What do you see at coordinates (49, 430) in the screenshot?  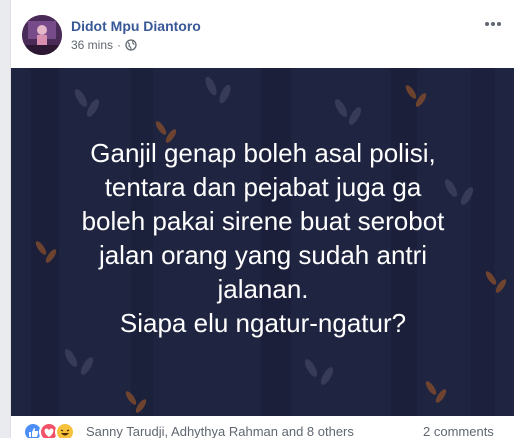 I see `reaction-icons` at bounding box center [49, 430].